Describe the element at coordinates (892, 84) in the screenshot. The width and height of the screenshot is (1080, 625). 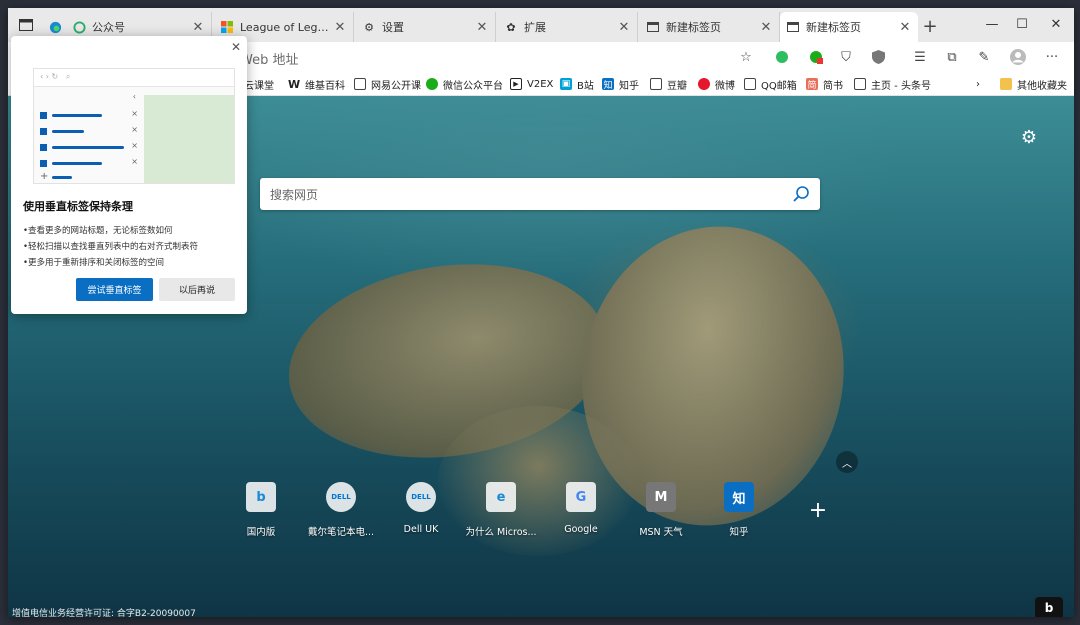
I see `bookmark-item: 主页 - 头条号` at that location.